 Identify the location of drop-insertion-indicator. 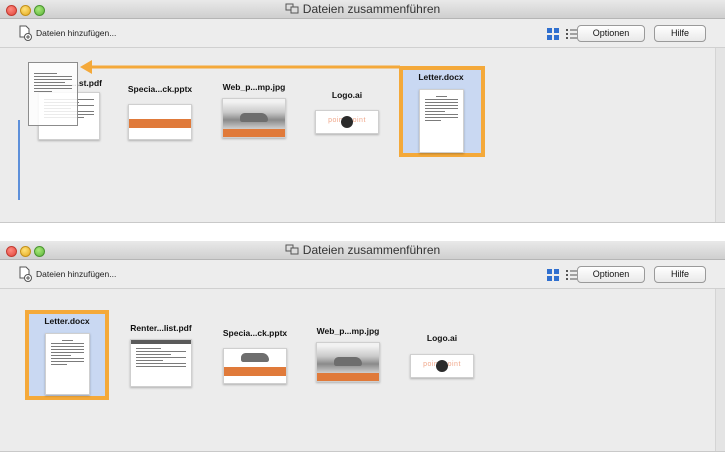
(19, 160).